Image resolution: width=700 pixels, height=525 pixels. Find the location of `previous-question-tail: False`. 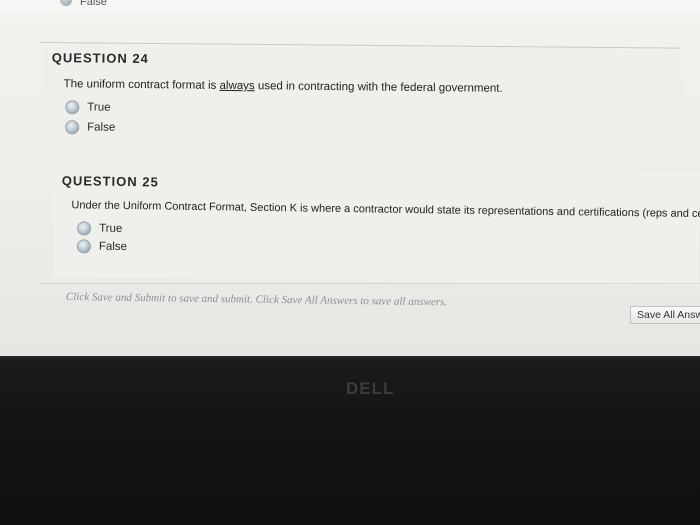

previous-question-tail: False is located at coordinates (350, 6).